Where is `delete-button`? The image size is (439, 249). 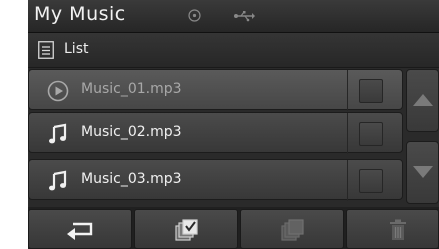
delete-button is located at coordinates (392, 229).